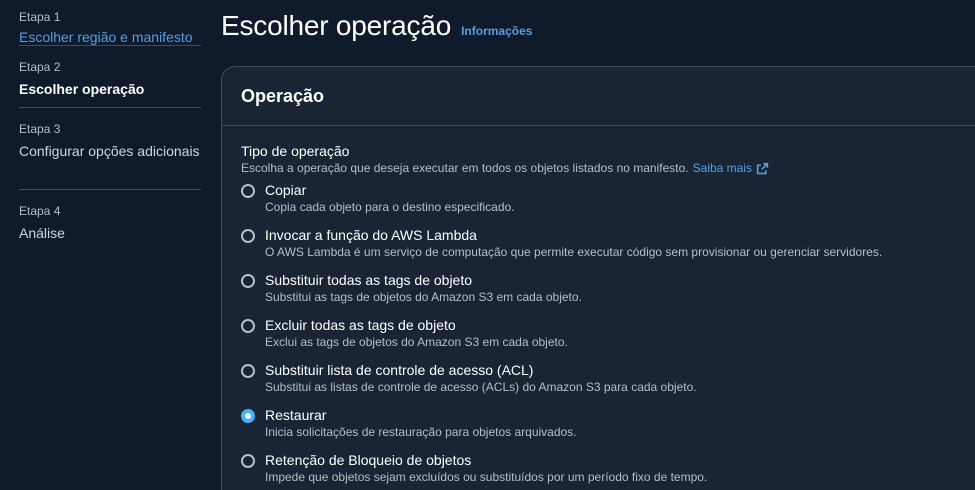 Image resolution: width=975 pixels, height=490 pixels. What do you see at coordinates (40, 17) in the screenshot?
I see `step-1-label: Etapa 1` at bounding box center [40, 17].